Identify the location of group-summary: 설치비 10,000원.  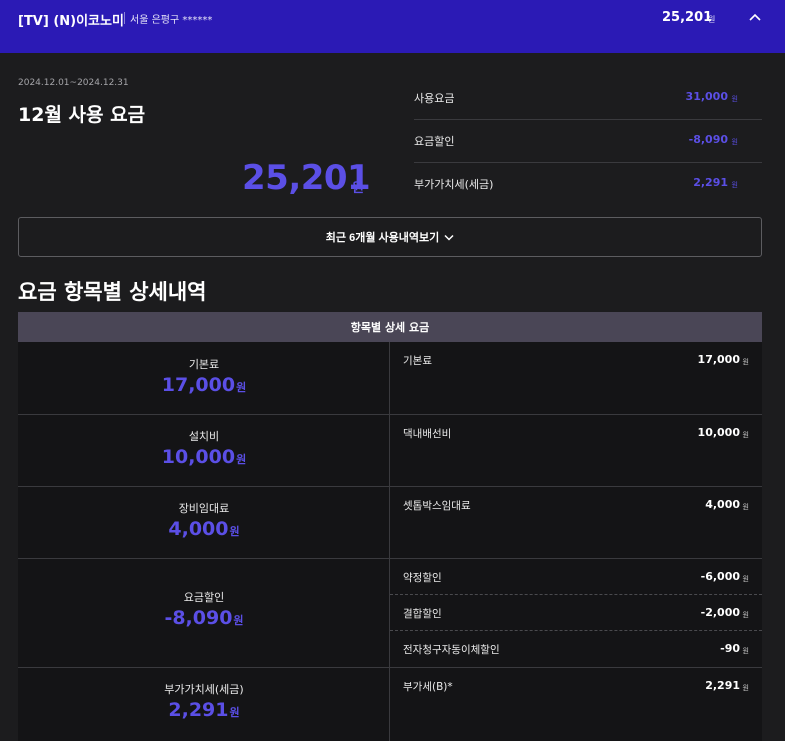
(204, 450).